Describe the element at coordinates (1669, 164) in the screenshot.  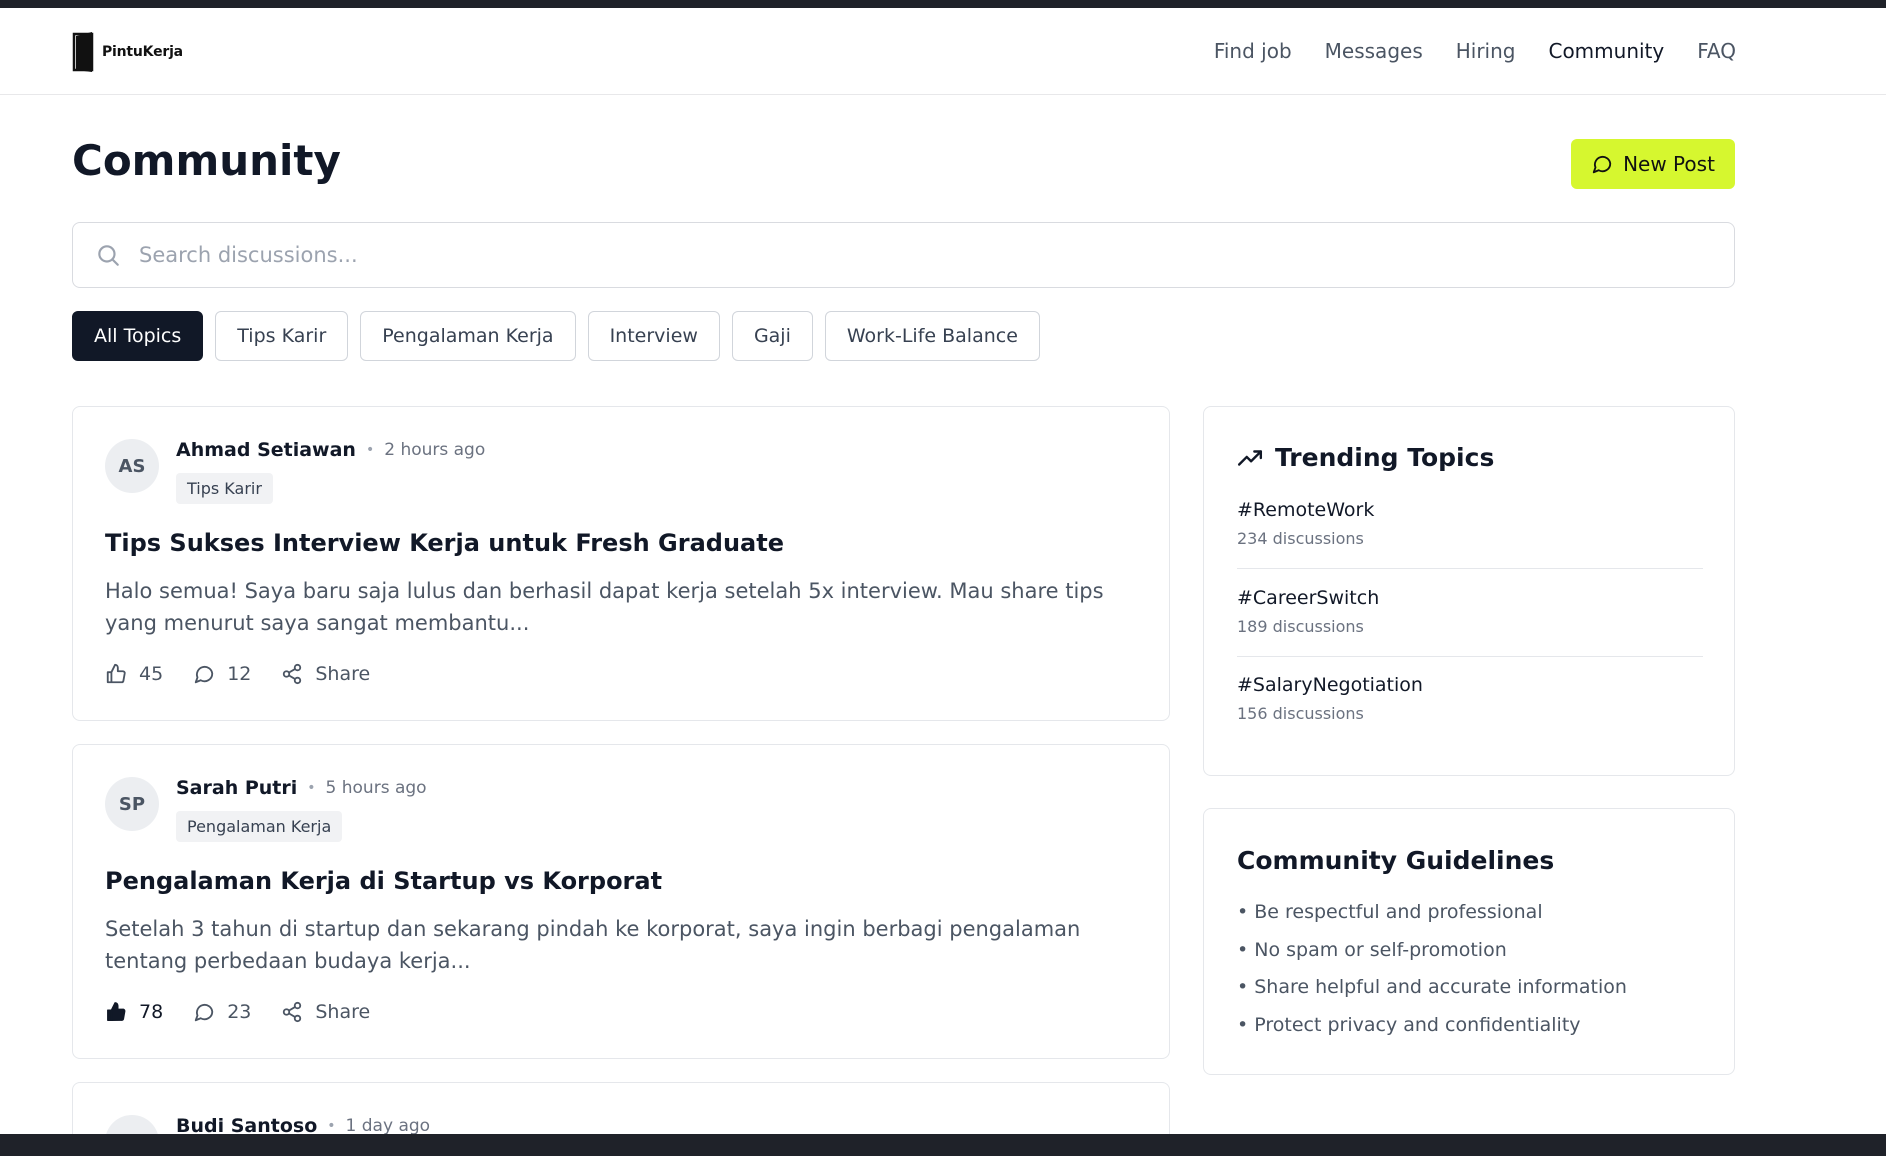
I see `new-post-label: New Post` at that location.